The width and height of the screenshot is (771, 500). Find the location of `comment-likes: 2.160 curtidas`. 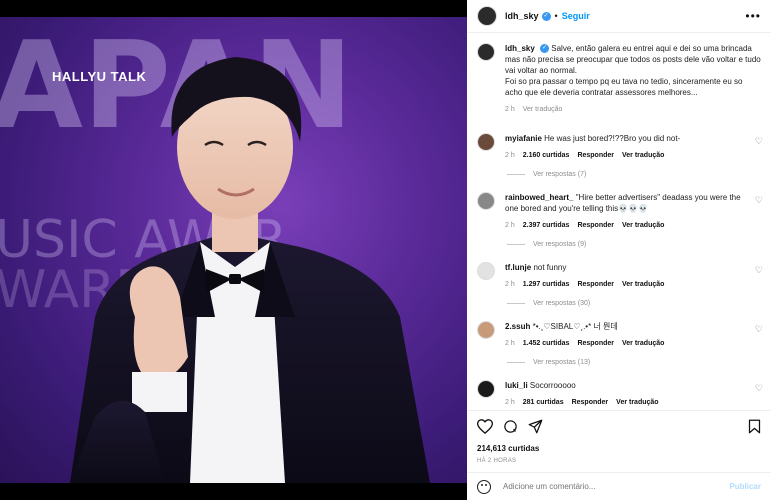

comment-likes: 2.160 curtidas is located at coordinates (546, 155).